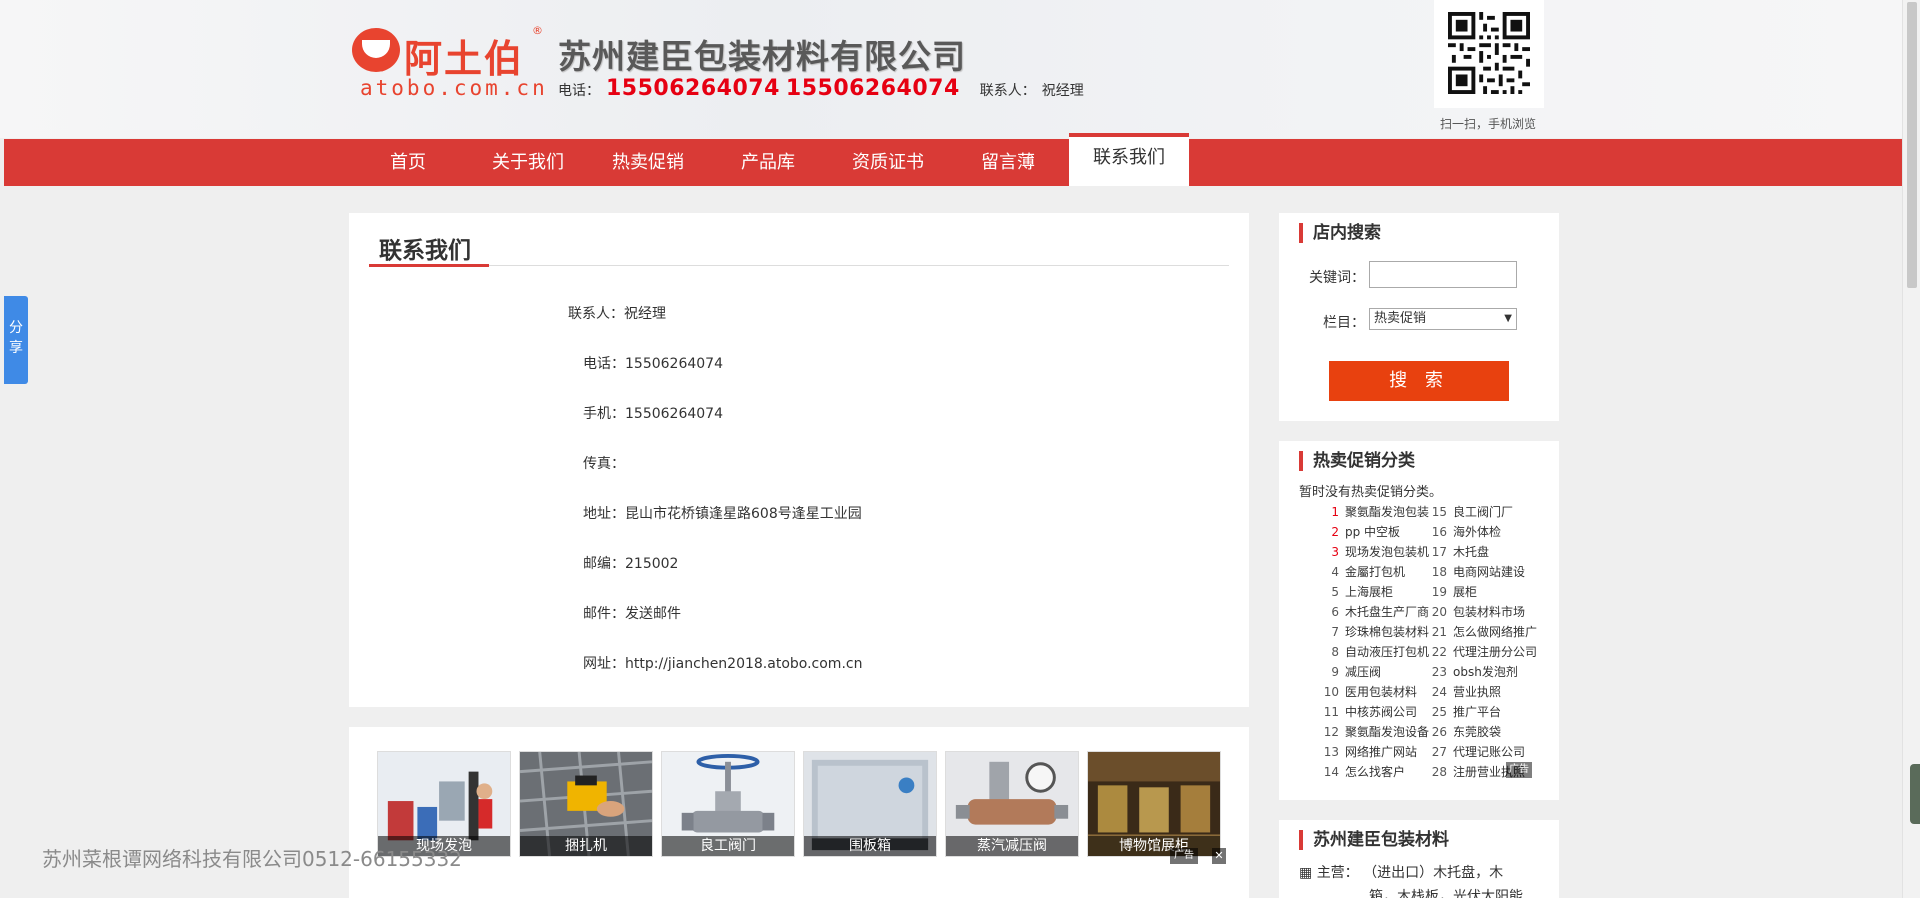 The width and height of the screenshot is (1920, 898). What do you see at coordinates (653, 614) in the screenshot?
I see `email-link: 发送邮件` at bounding box center [653, 614].